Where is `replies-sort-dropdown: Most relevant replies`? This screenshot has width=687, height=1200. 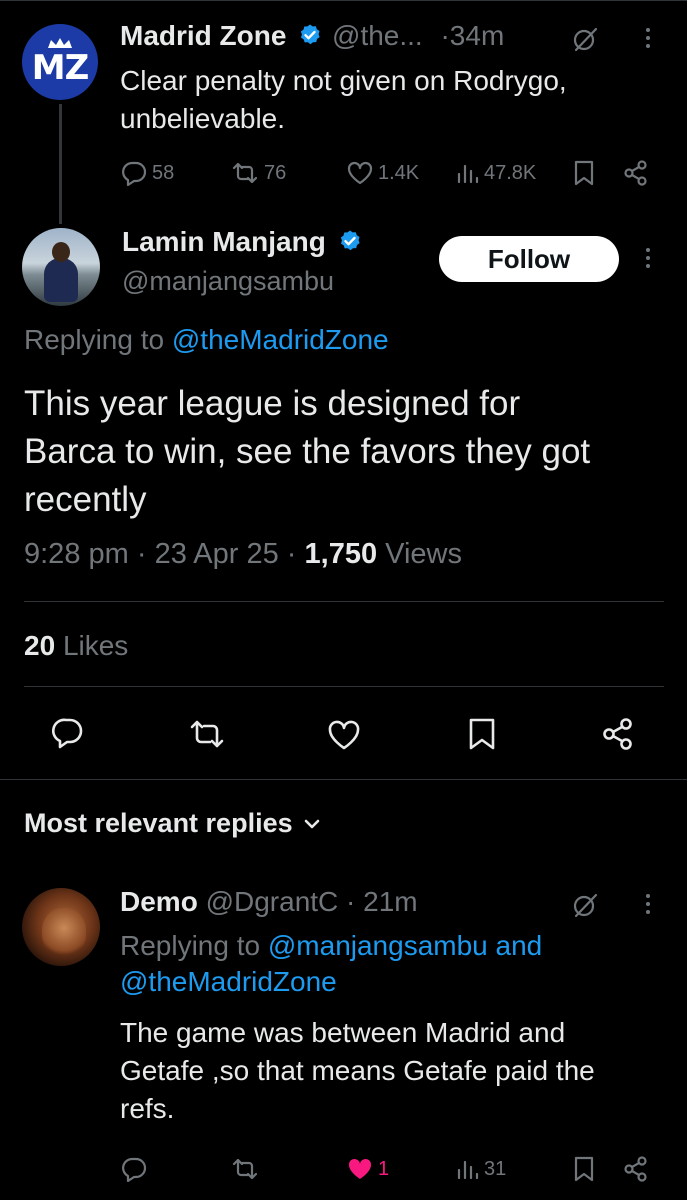
replies-sort-dropdown: Most relevant replies is located at coordinates (172, 823).